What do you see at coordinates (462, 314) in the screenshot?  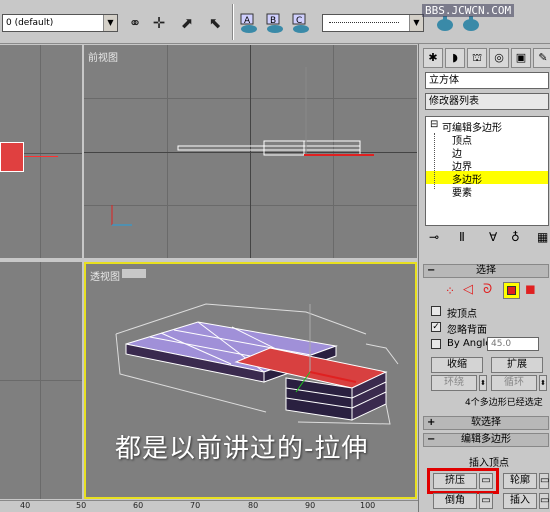 I see `by-vertex-label: 按顶点` at bounding box center [462, 314].